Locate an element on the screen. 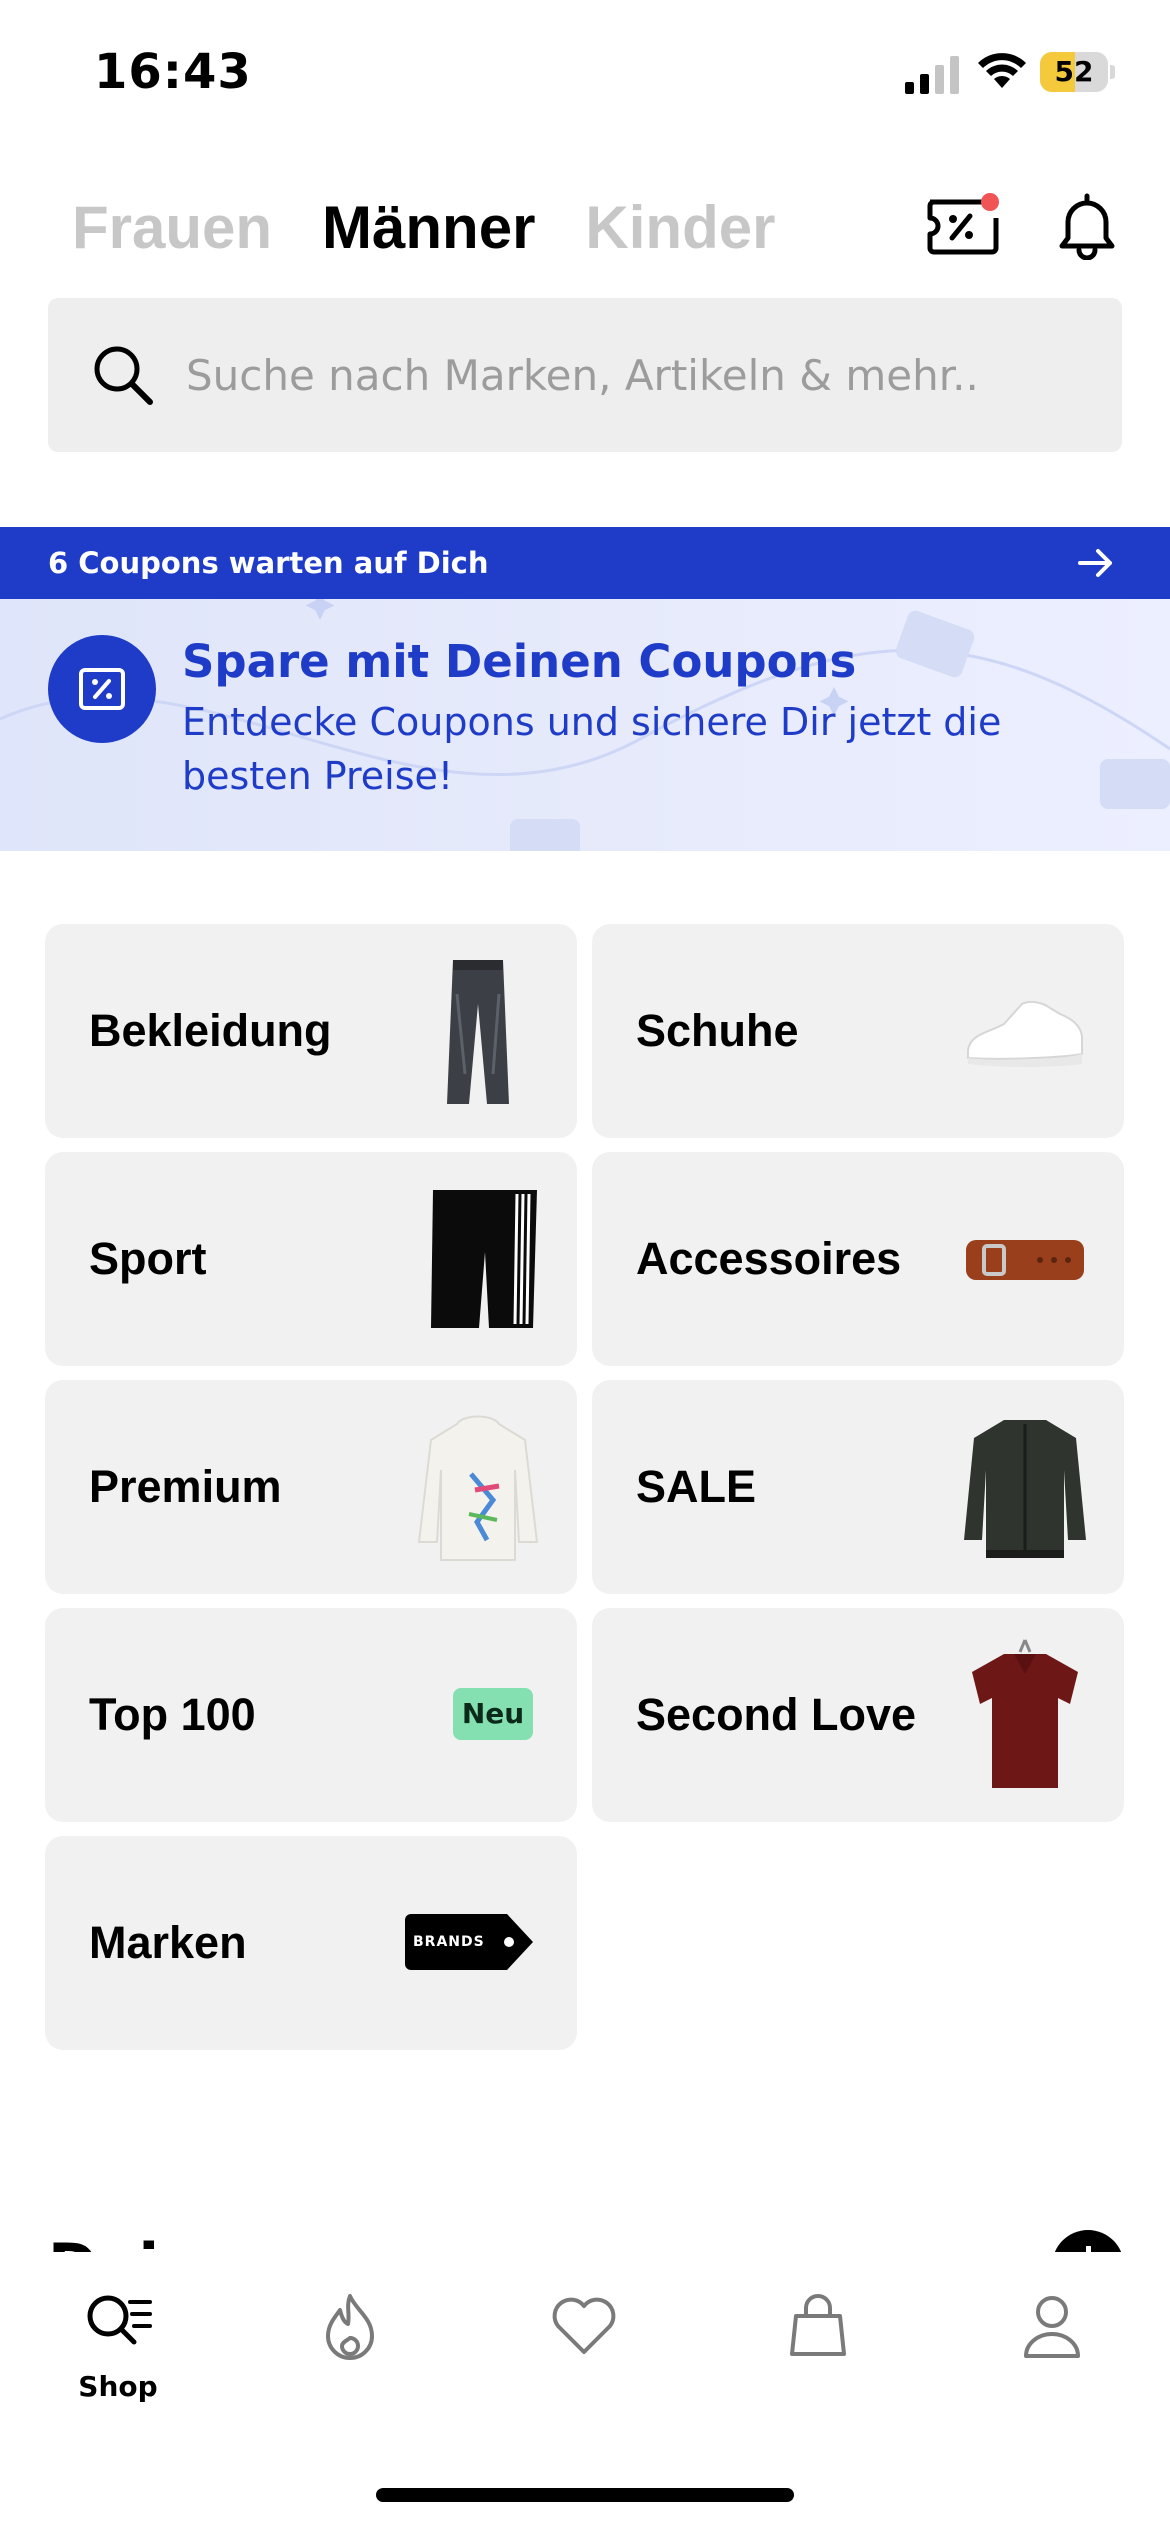 This screenshot has width=1170, height=2532. search-bar is located at coordinates (585, 375).